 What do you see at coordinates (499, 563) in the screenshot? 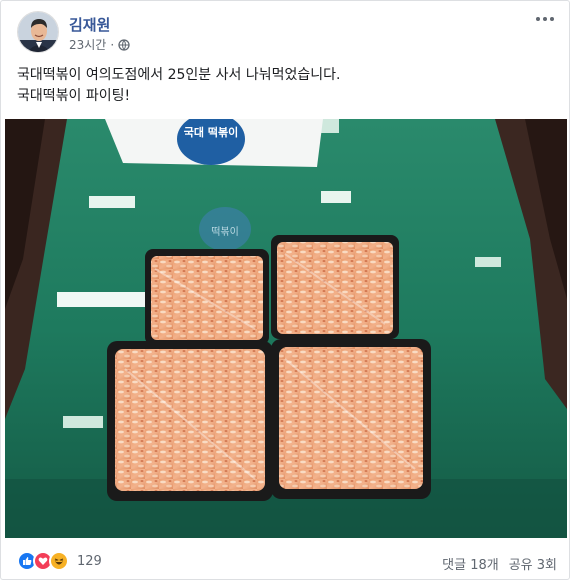
I see `engagement-stats: 댓글 18개 공유 3회` at bounding box center [499, 563].